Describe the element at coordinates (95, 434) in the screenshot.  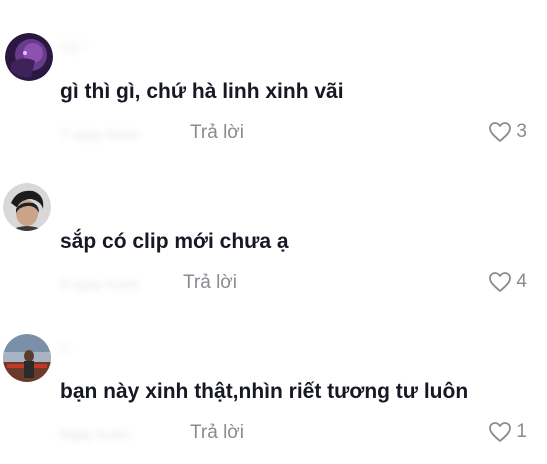
I see `comment-timestamp: Ngày trước` at that location.